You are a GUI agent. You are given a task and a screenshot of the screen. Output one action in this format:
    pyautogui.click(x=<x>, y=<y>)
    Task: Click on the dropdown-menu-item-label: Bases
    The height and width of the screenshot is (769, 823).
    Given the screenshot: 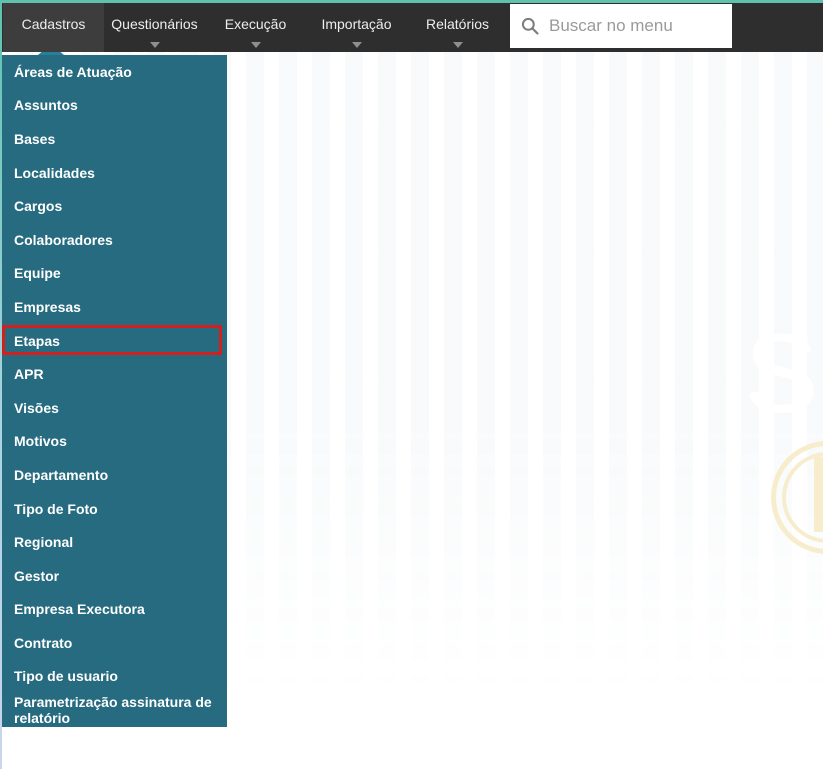 What is the action you would take?
    pyautogui.click(x=35, y=138)
    